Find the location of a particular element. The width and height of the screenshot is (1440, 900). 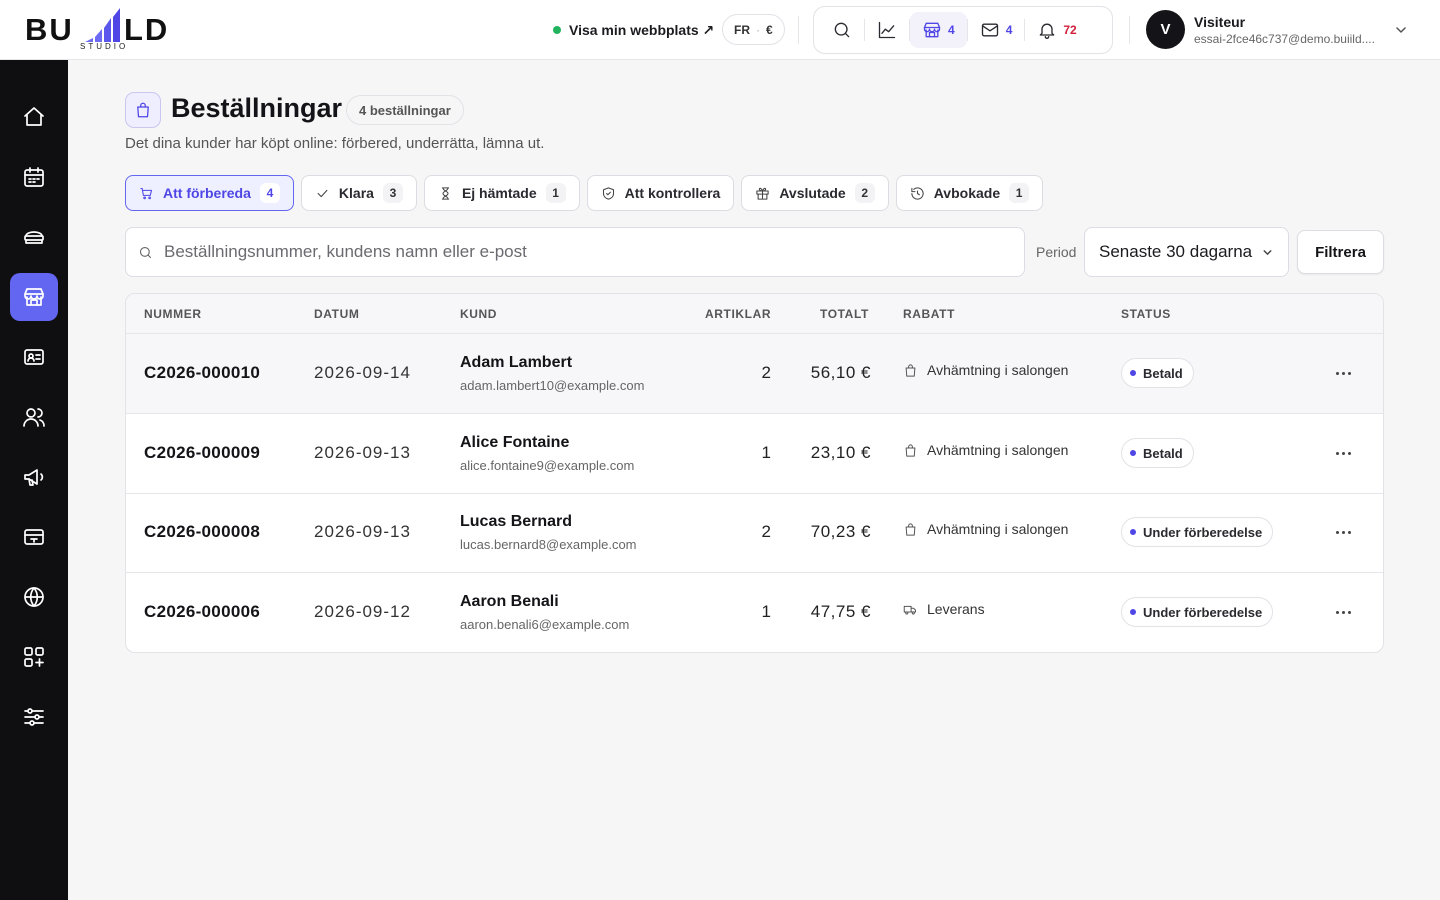

bell-icon is located at coordinates (1047, 31).